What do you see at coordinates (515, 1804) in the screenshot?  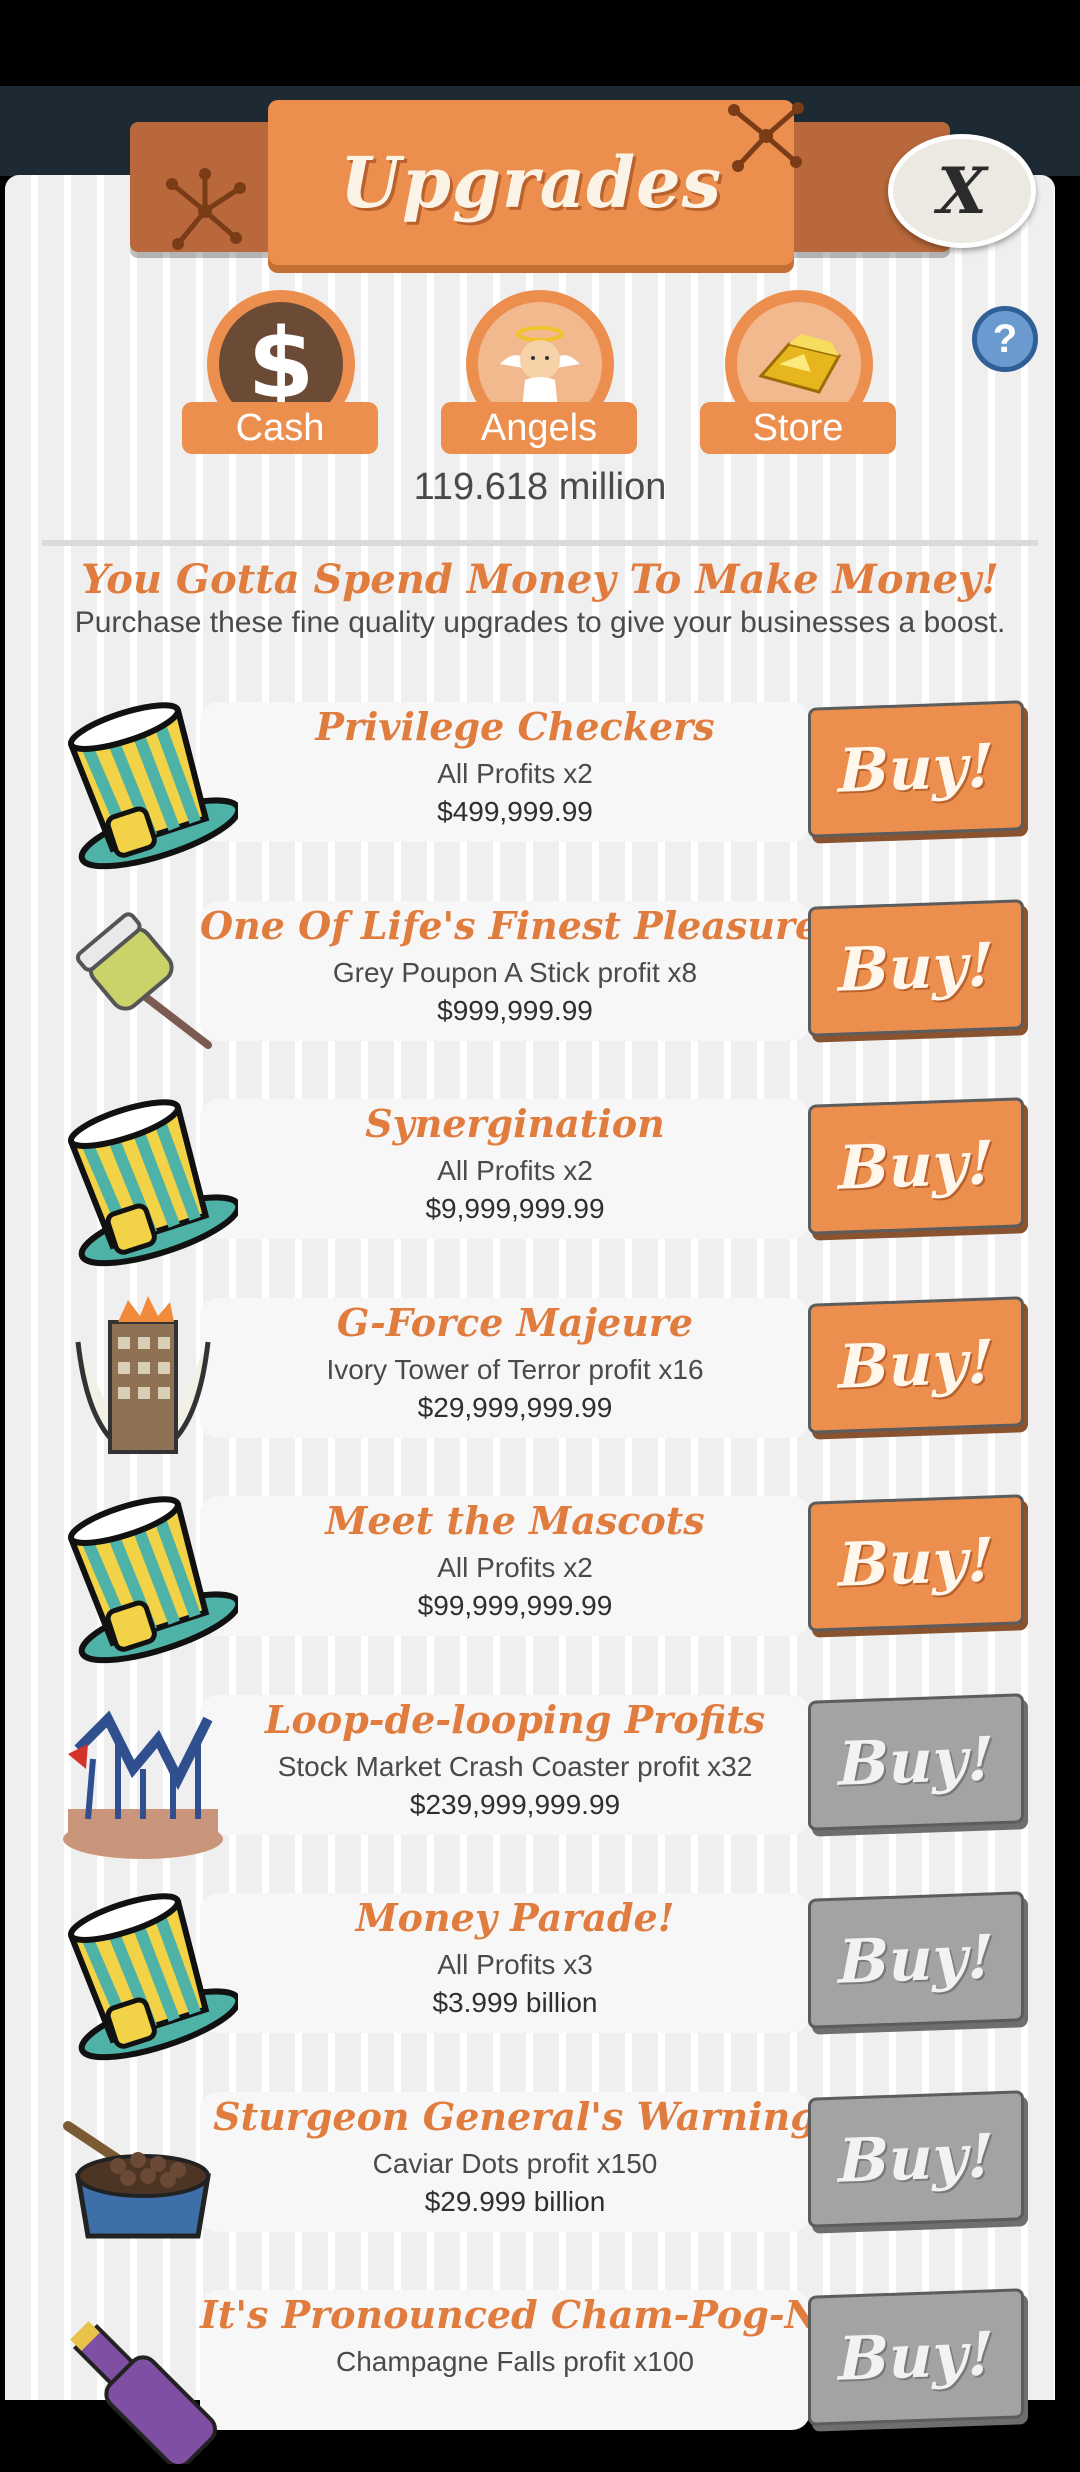 I see `upgrade-price: $239,999,999.99` at bounding box center [515, 1804].